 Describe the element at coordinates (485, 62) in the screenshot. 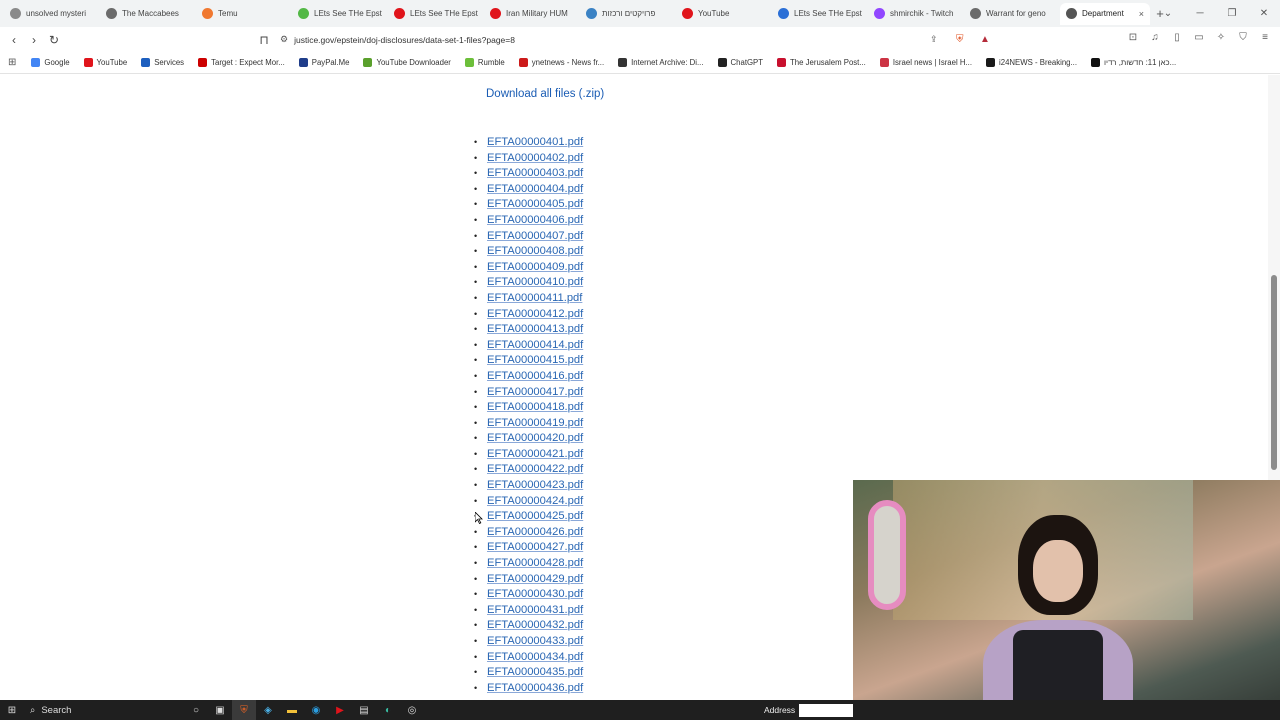

I see `bookmark-item: Rumble` at that location.